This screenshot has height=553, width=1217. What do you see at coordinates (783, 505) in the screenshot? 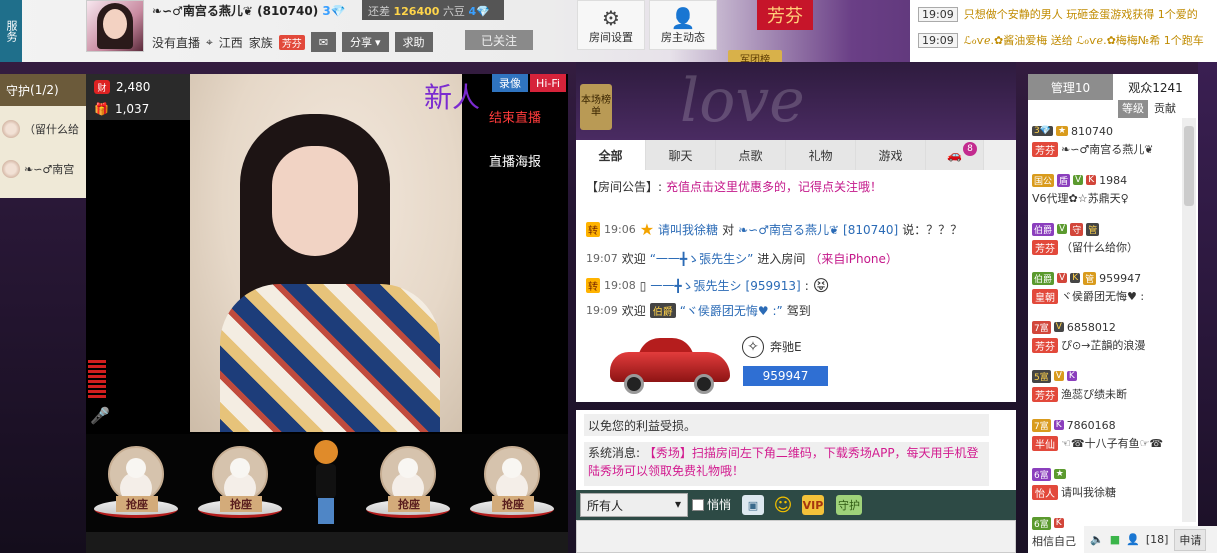
I see `emoji-icon: ☺` at bounding box center [783, 505].